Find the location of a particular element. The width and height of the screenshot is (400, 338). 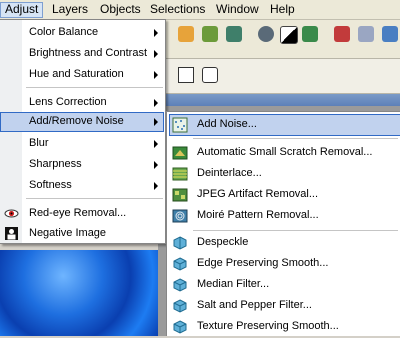

menu-item-blur: Blur is located at coordinates (82, 143).